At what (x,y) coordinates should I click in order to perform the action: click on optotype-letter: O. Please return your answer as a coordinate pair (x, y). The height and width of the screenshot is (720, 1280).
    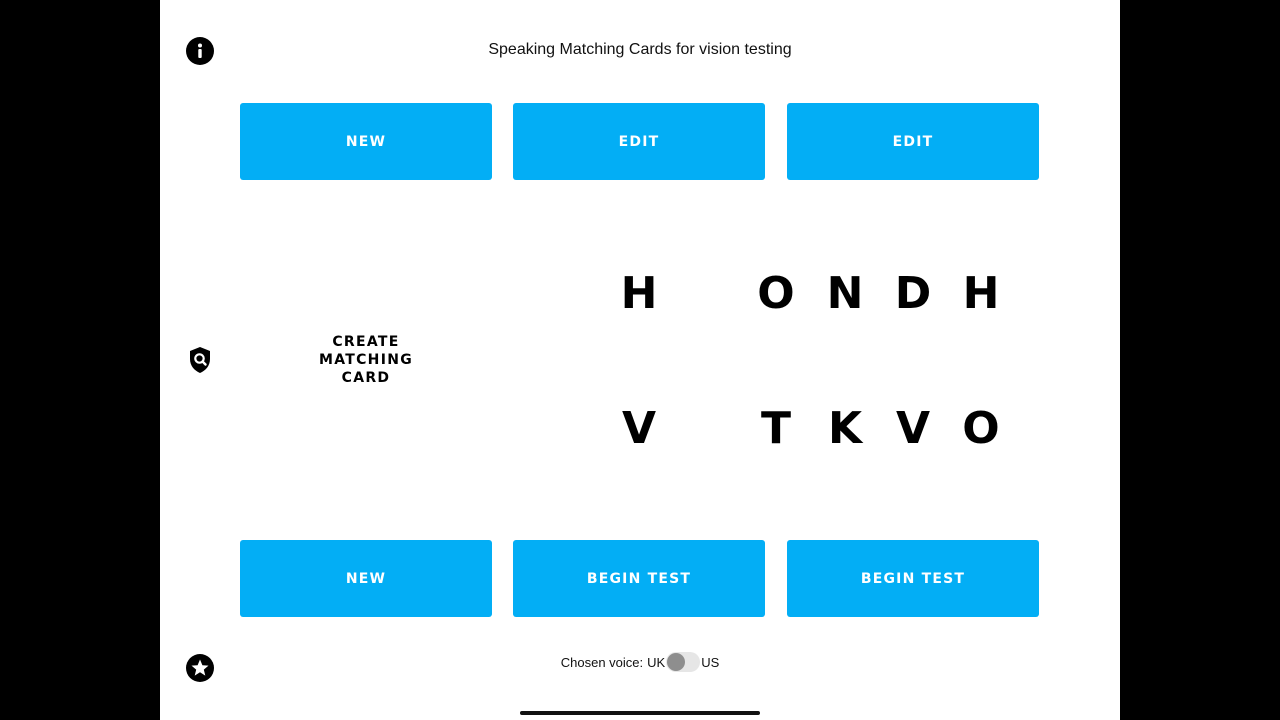
    Looking at the image, I should click on (981, 428).